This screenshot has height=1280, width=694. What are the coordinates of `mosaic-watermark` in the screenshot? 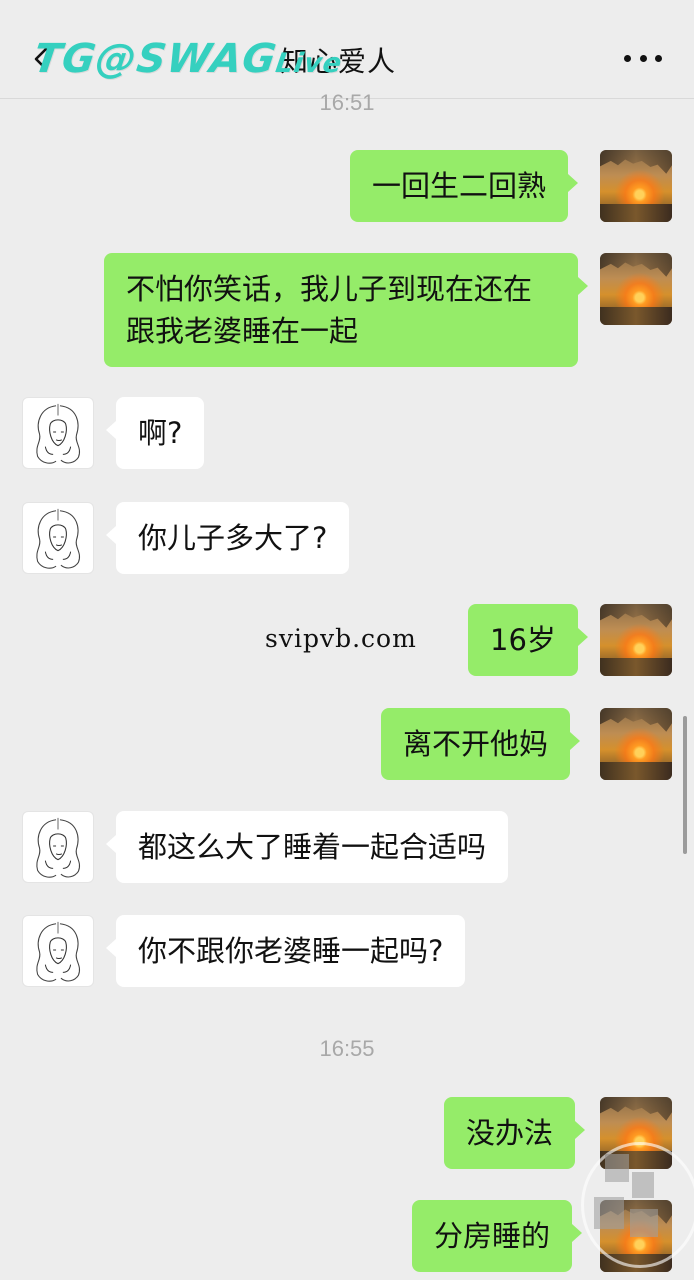 It's located at (637, 1205).